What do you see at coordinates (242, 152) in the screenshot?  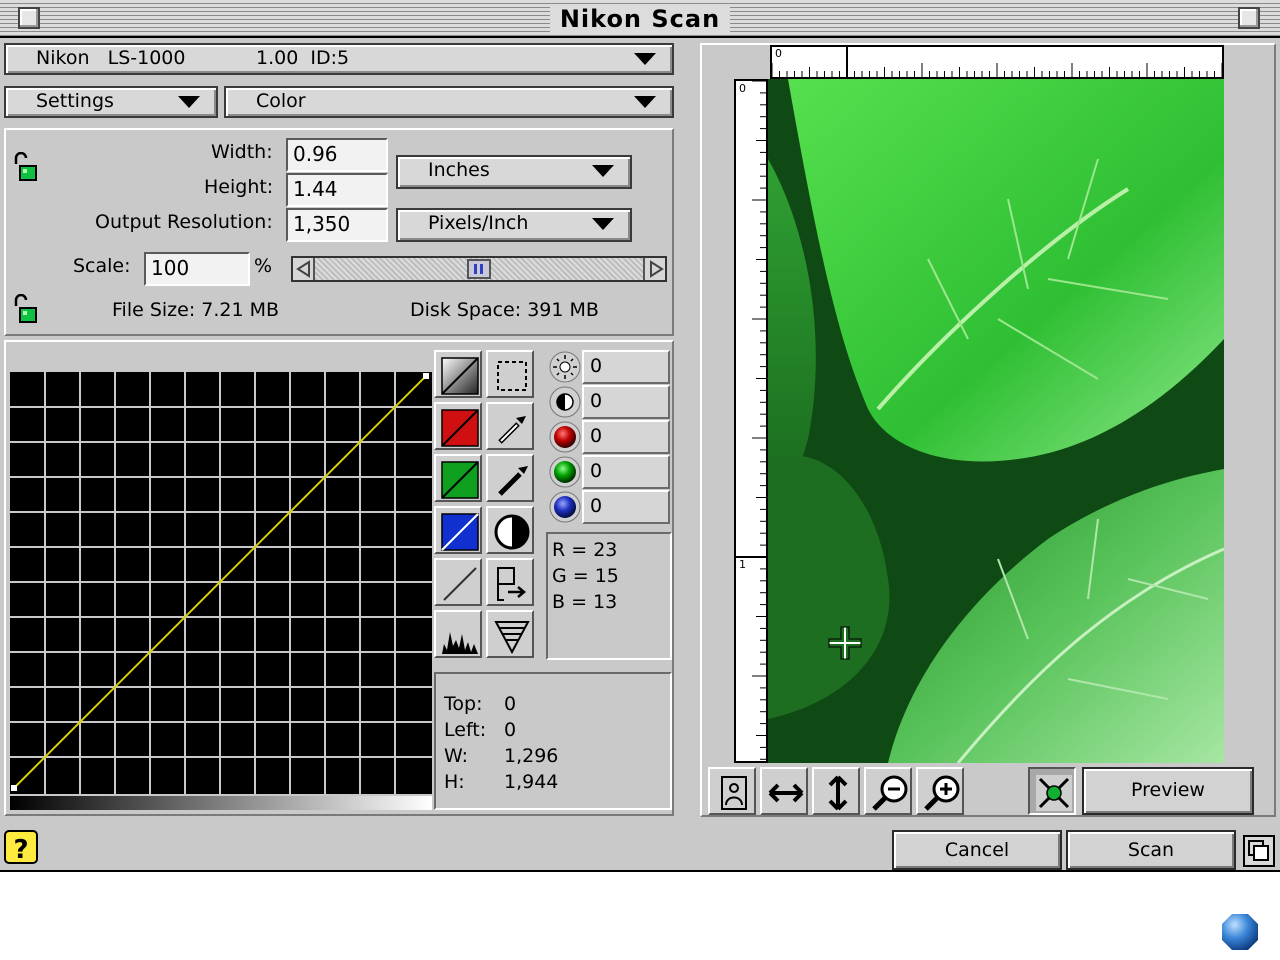 I see `width-label: Width:` at bounding box center [242, 152].